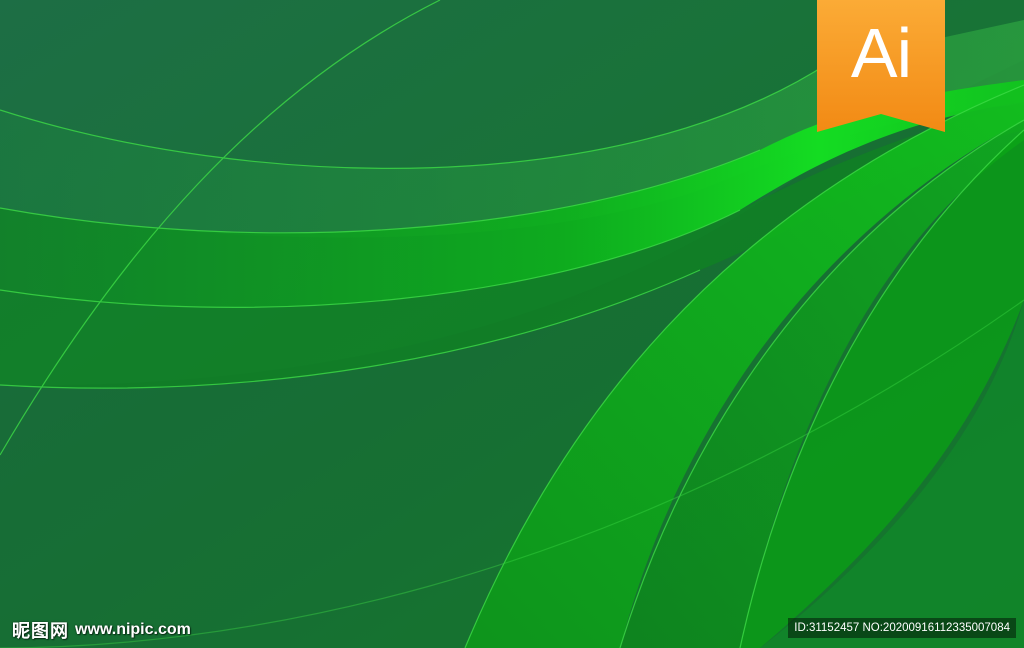 The image size is (1024, 648). What do you see at coordinates (133, 629) in the screenshot?
I see `watermark-brand-url: www.nipic.com` at bounding box center [133, 629].